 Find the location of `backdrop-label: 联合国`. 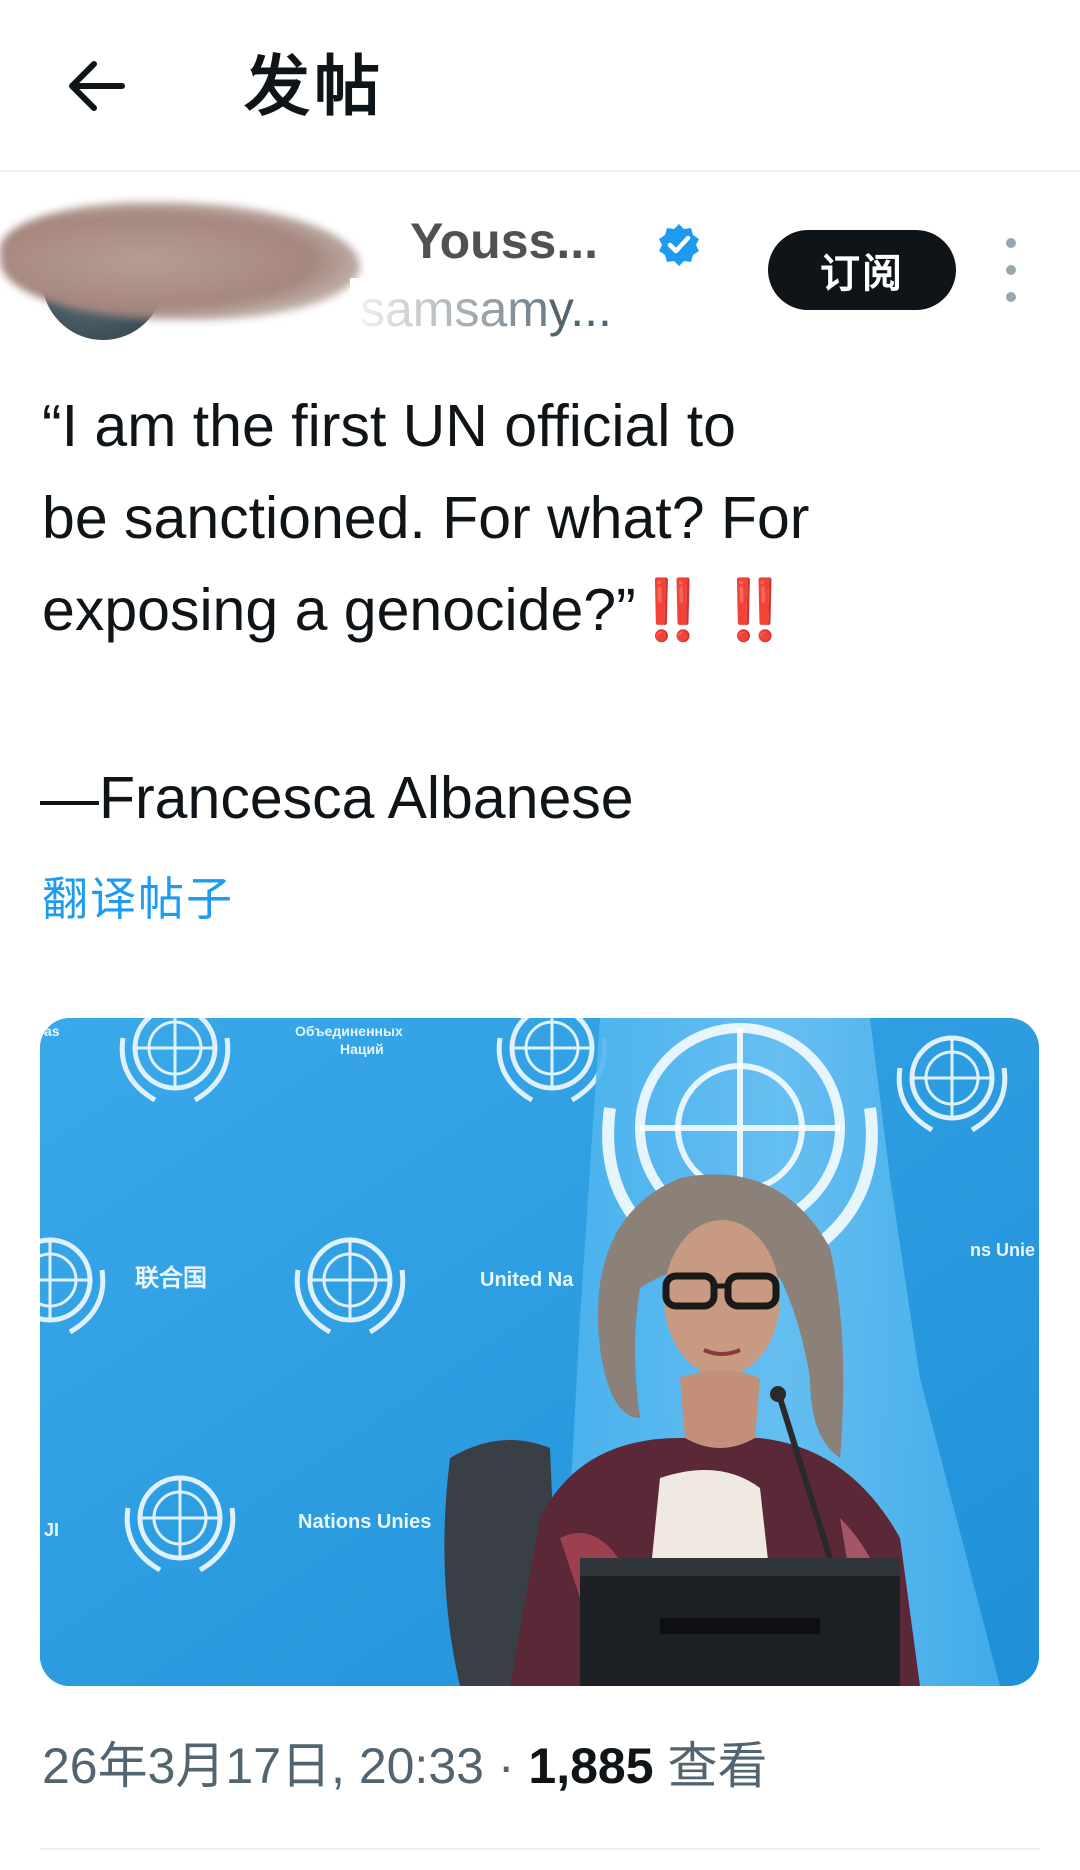

backdrop-label: 联合国 is located at coordinates (171, 1278).